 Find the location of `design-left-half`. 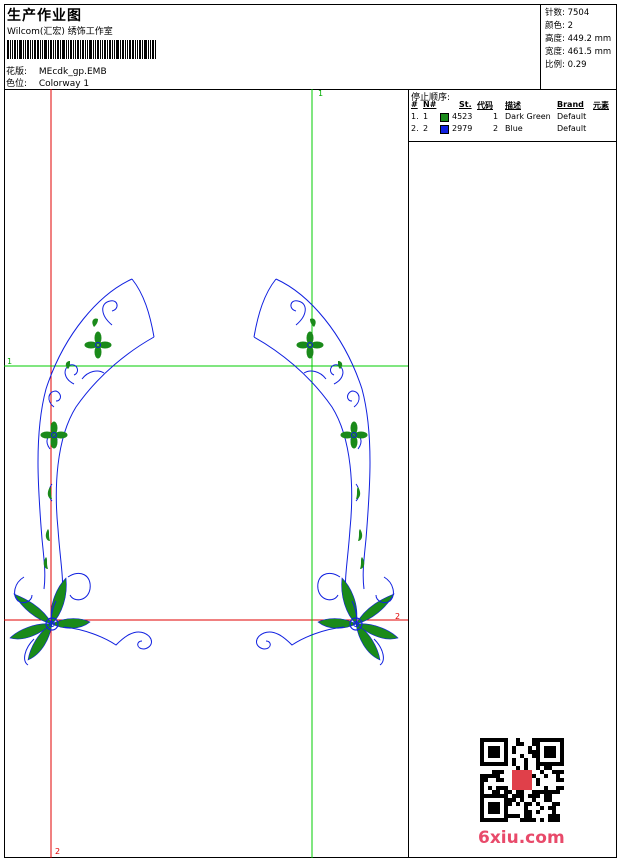

design-left-half is located at coordinates (82, 472).